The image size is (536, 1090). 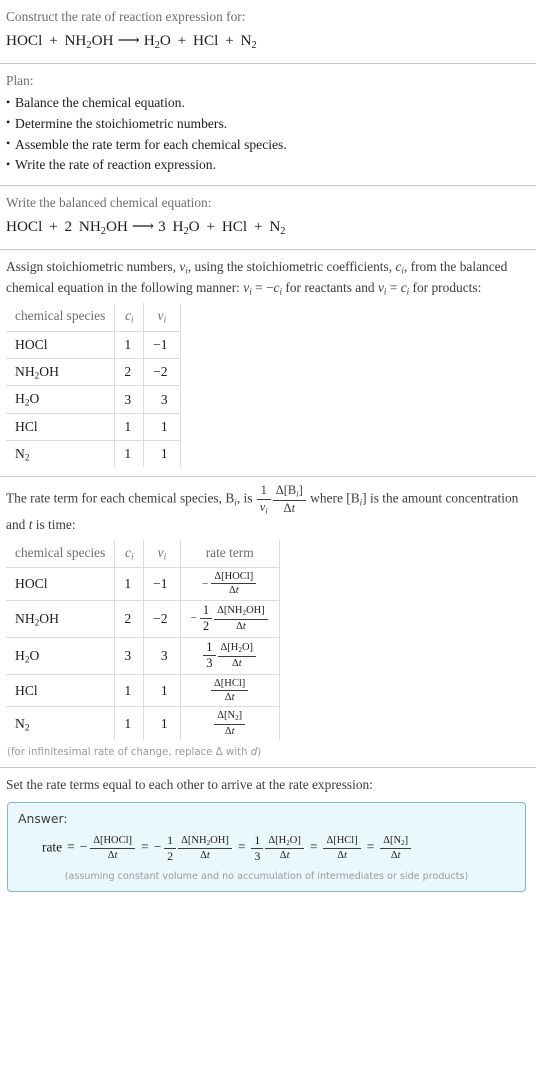 I want to click on table-header-row: chemical species ci νi, so click(x=93, y=317).